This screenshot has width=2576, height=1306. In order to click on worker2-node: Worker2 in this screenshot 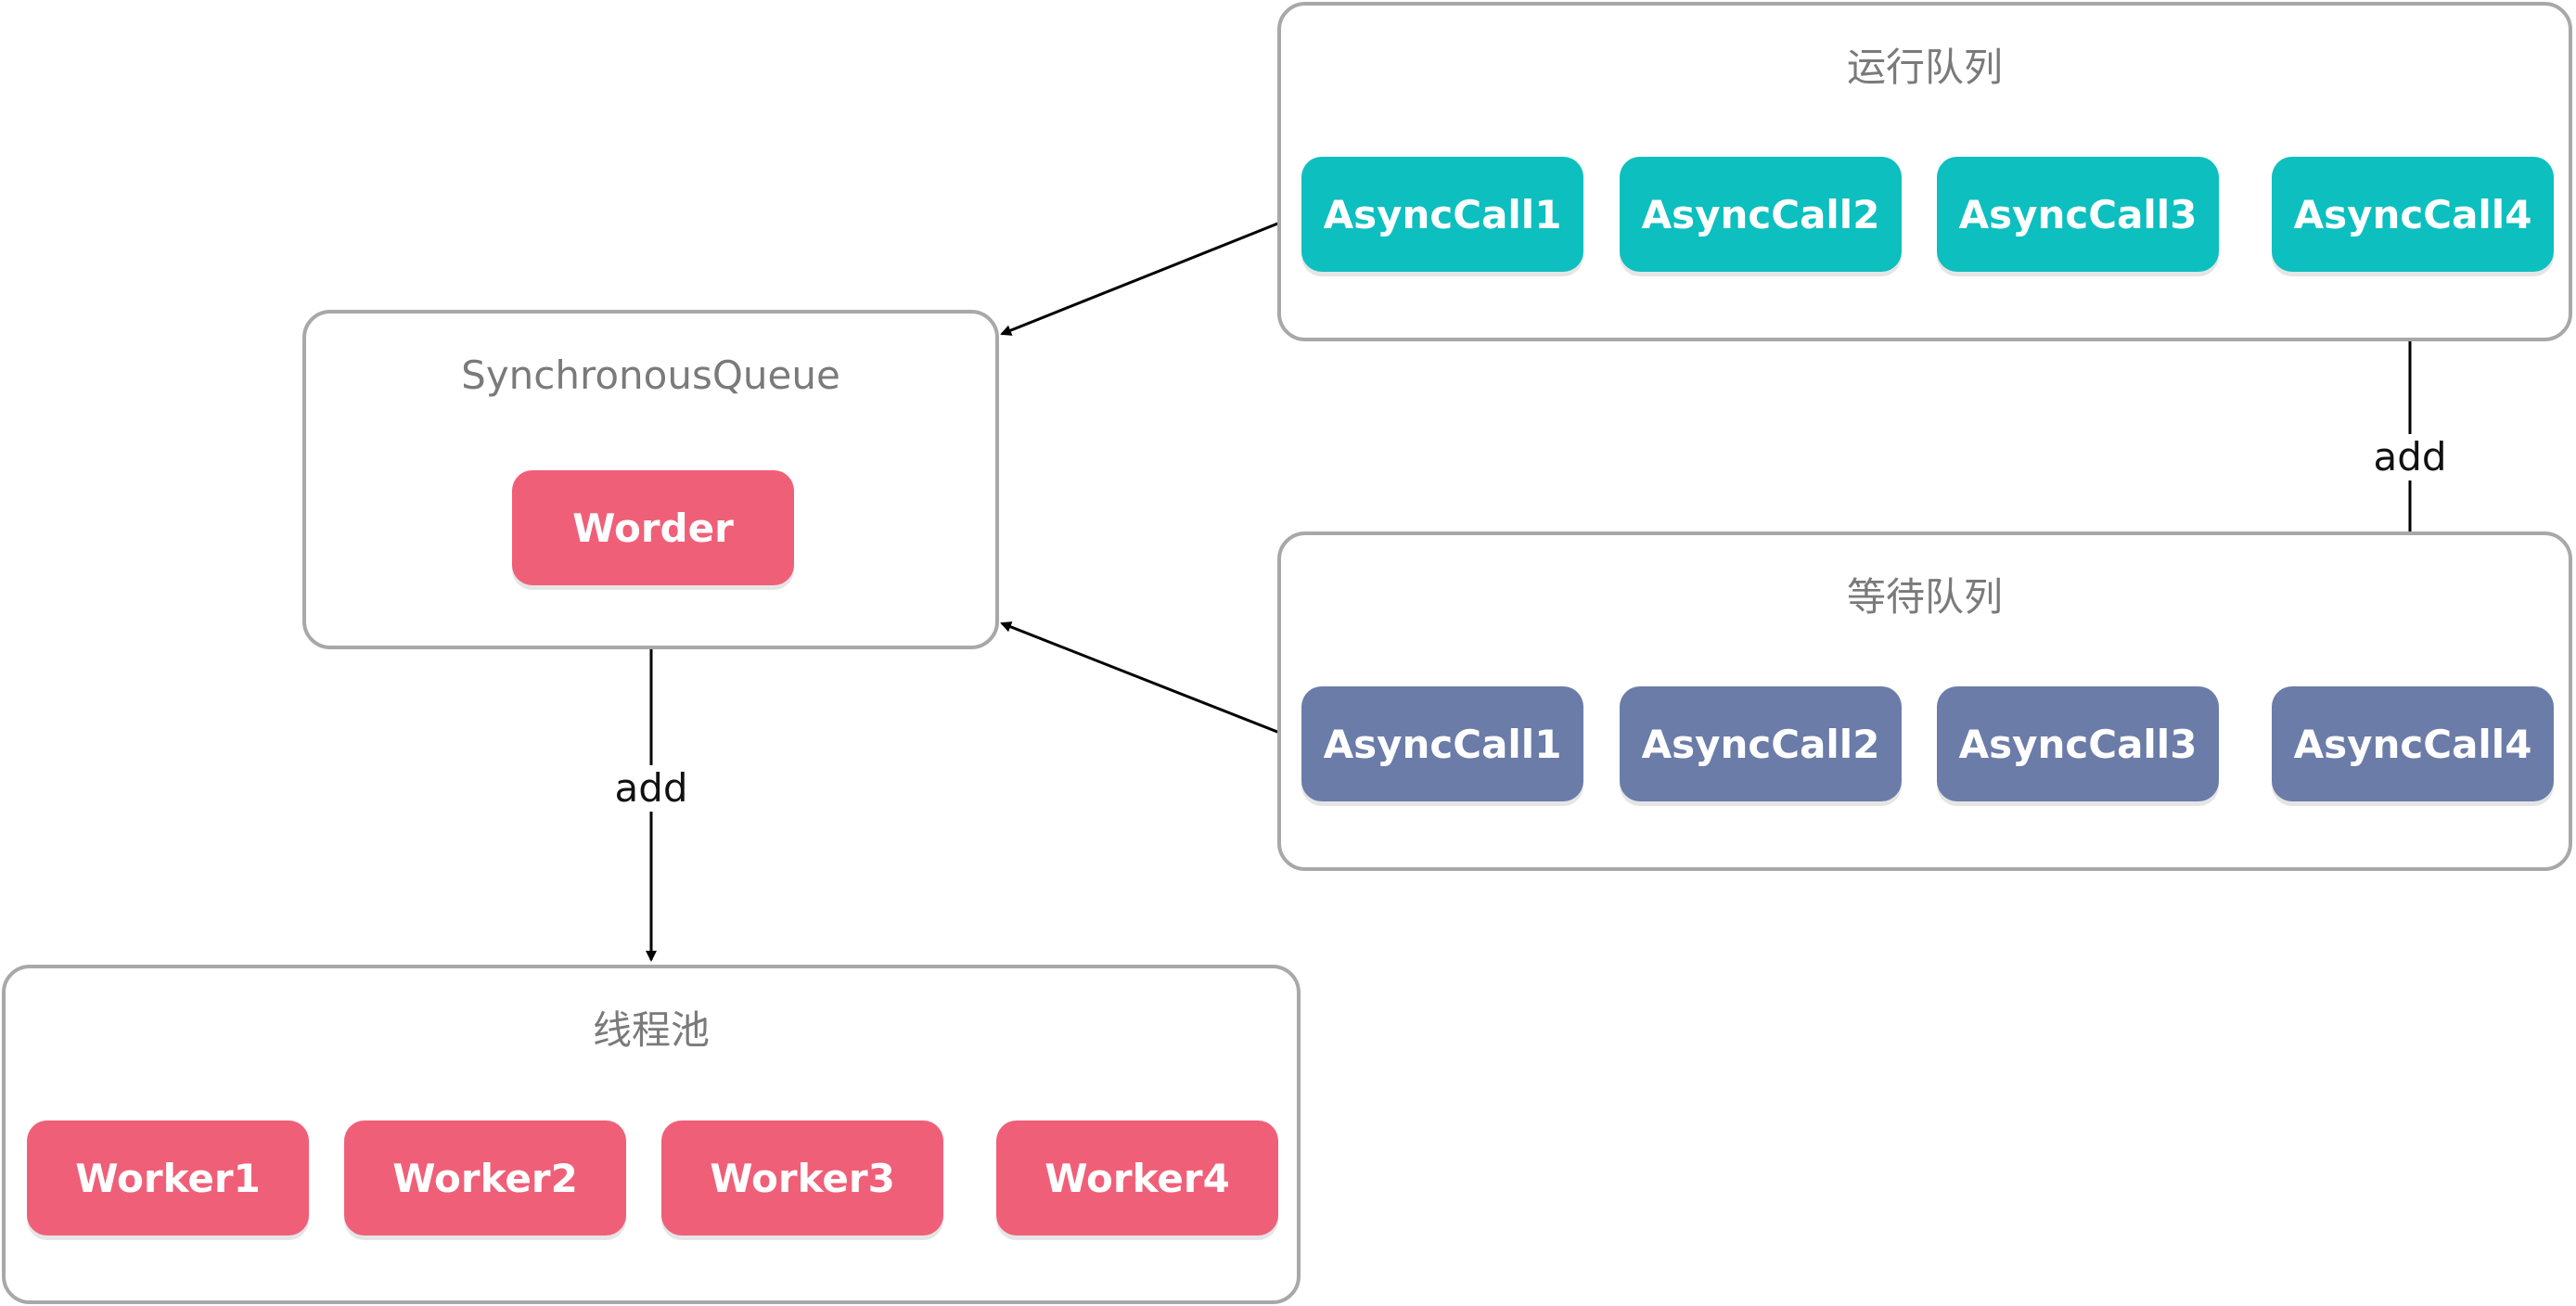, I will do `click(485, 1178)`.